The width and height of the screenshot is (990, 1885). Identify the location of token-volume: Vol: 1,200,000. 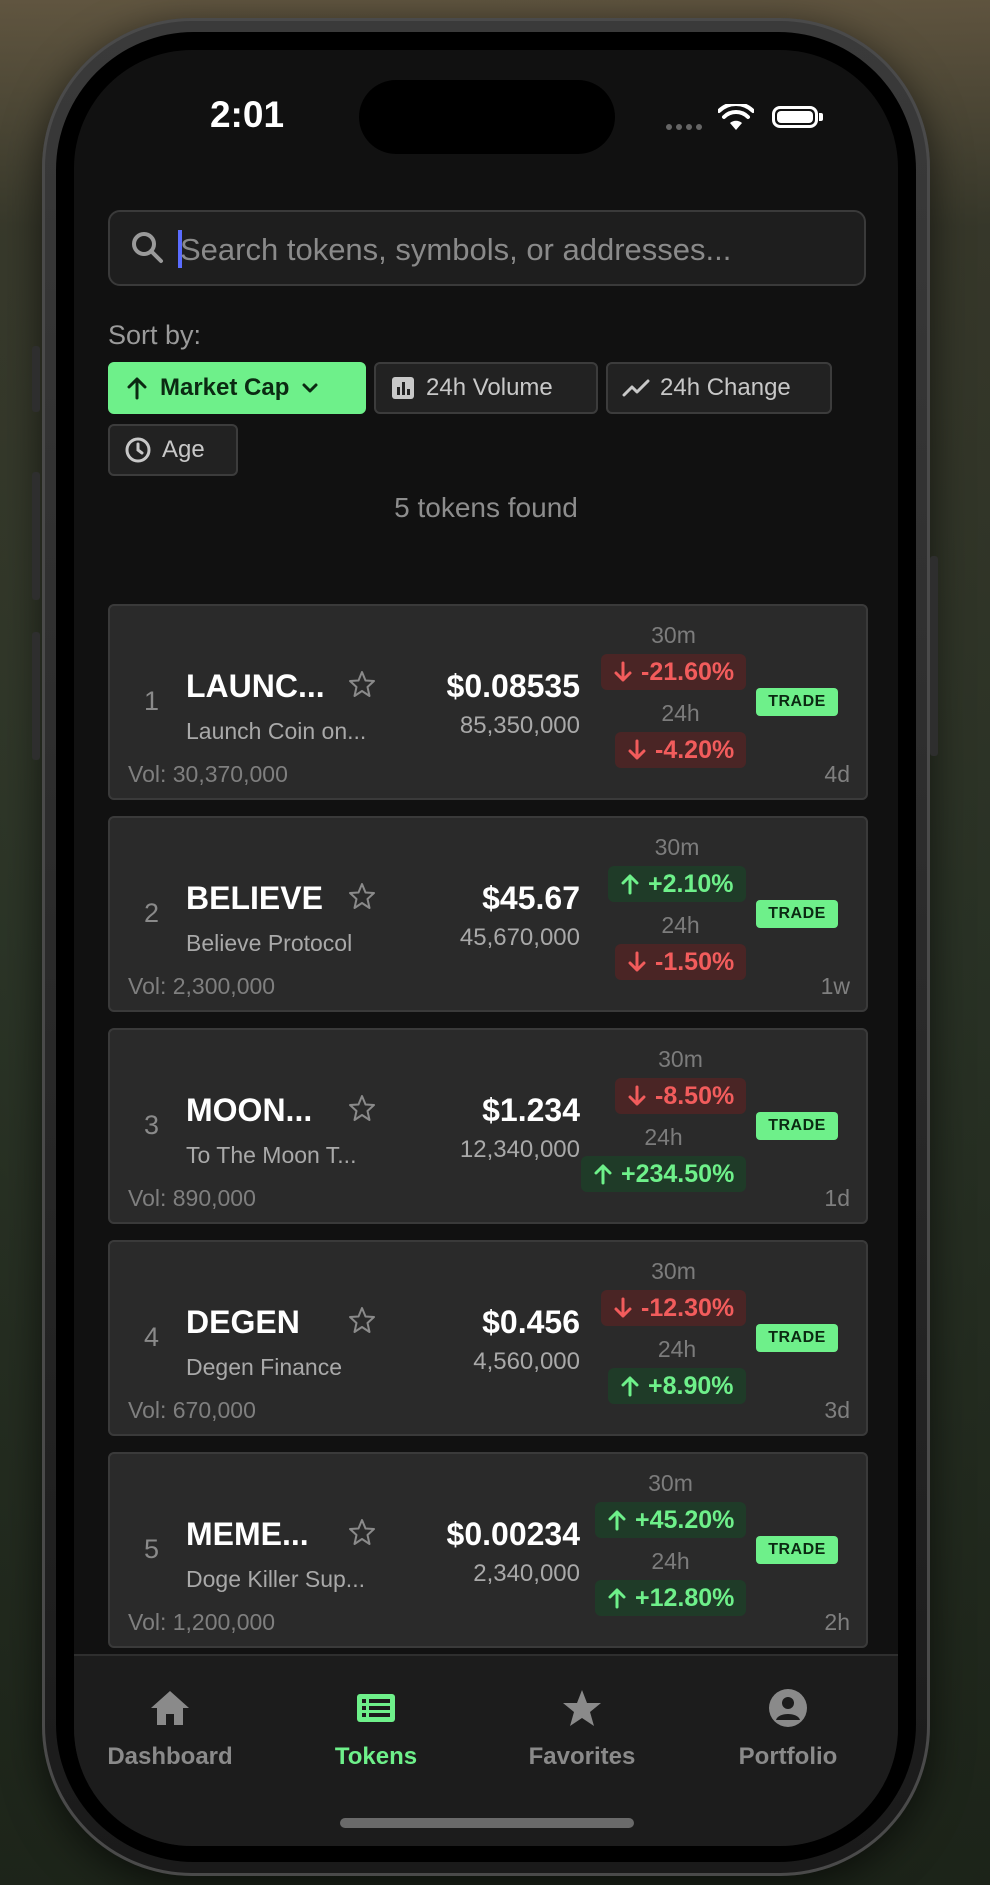
(202, 1622).